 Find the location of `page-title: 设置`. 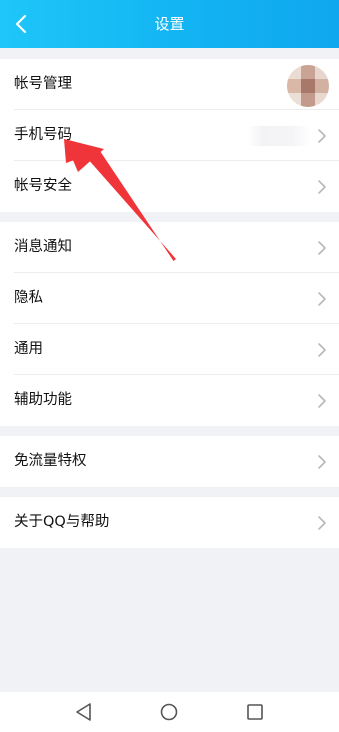

page-title: 设置 is located at coordinates (169, 24).